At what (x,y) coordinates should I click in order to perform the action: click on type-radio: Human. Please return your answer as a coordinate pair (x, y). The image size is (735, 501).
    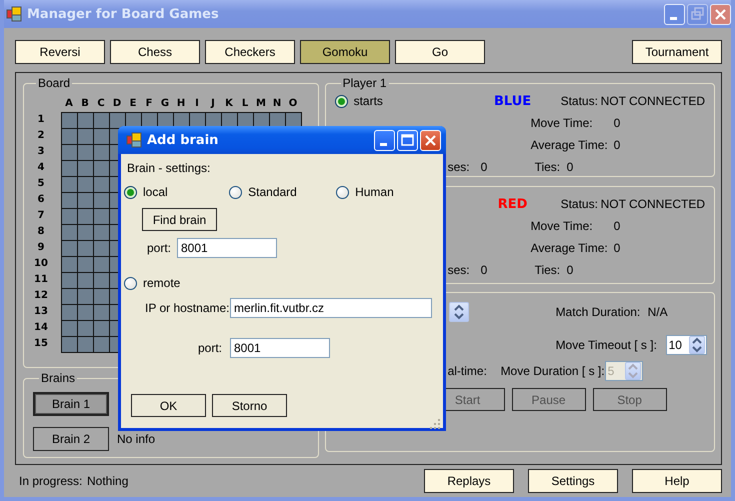
    Looking at the image, I should click on (389, 192).